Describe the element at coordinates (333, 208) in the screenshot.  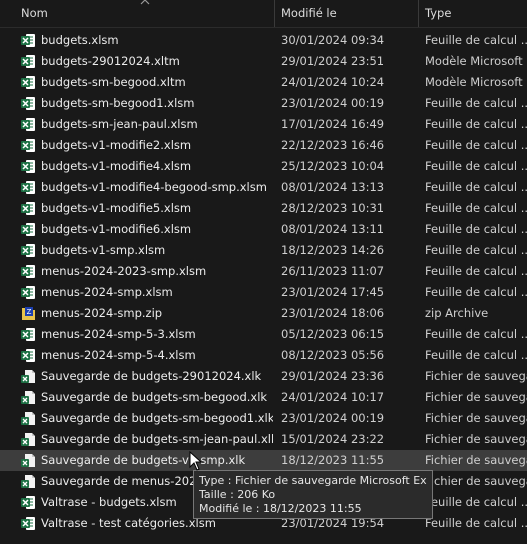
I see `file-modified-date: 28/12/2023 10:31` at that location.